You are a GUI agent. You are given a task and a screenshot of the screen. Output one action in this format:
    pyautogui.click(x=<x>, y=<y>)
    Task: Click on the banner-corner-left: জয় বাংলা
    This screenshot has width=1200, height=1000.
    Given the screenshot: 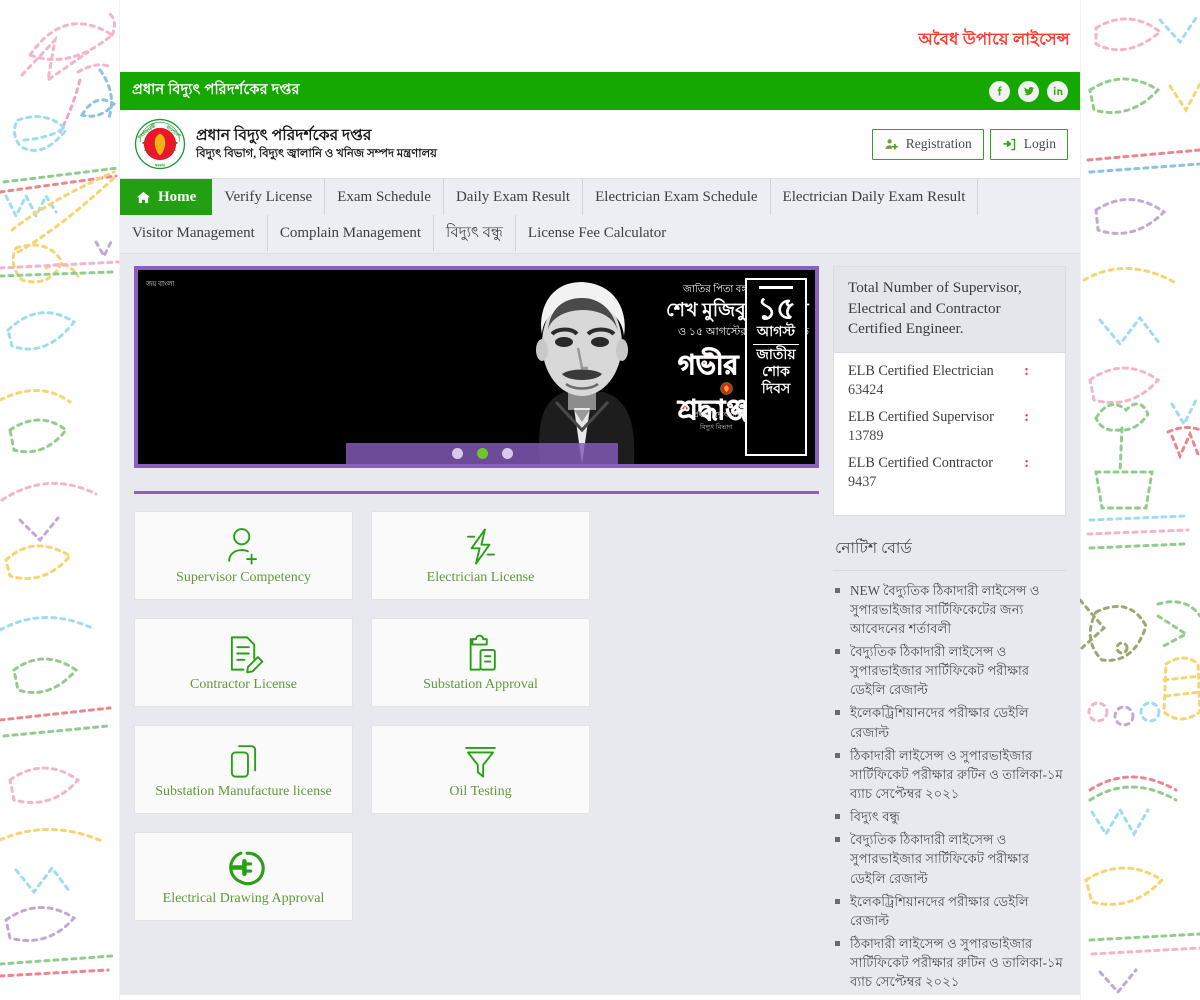 What is the action you would take?
    pyautogui.click(x=160, y=284)
    